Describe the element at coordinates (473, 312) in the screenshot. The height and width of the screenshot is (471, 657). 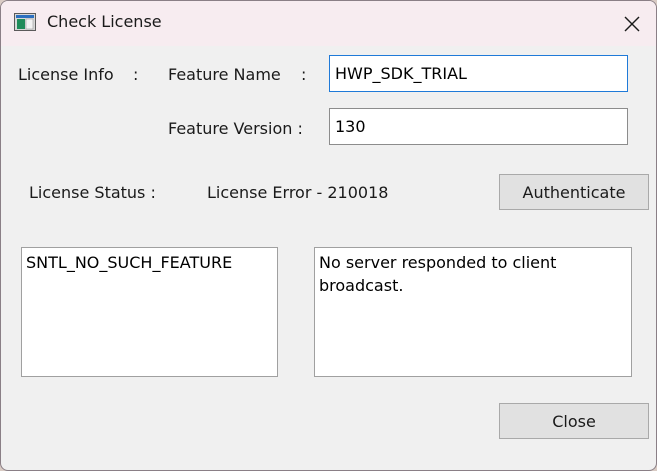
I see `server-message-textarea: No server responded to client broadcast.` at that location.